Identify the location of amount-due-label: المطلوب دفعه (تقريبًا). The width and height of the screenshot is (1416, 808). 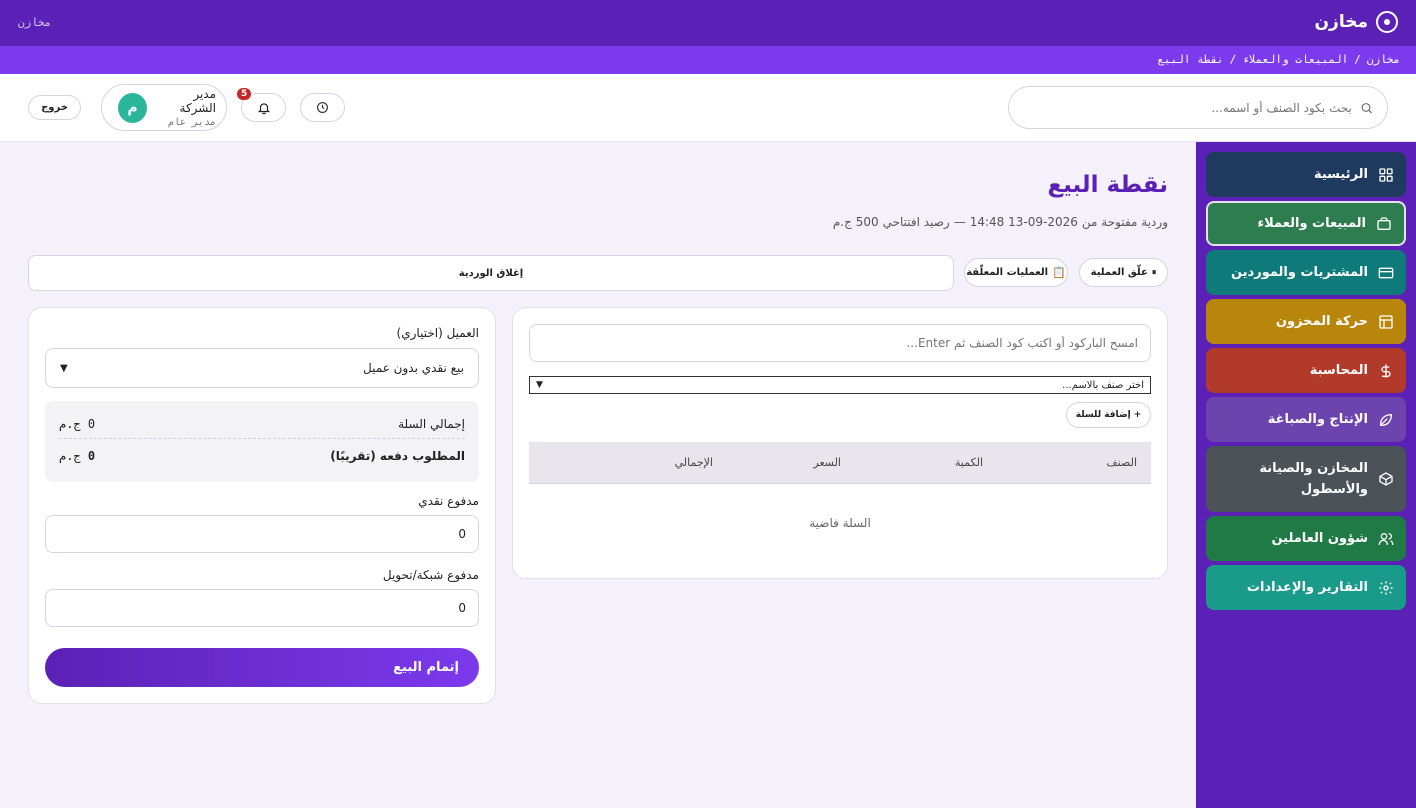
(397, 456).